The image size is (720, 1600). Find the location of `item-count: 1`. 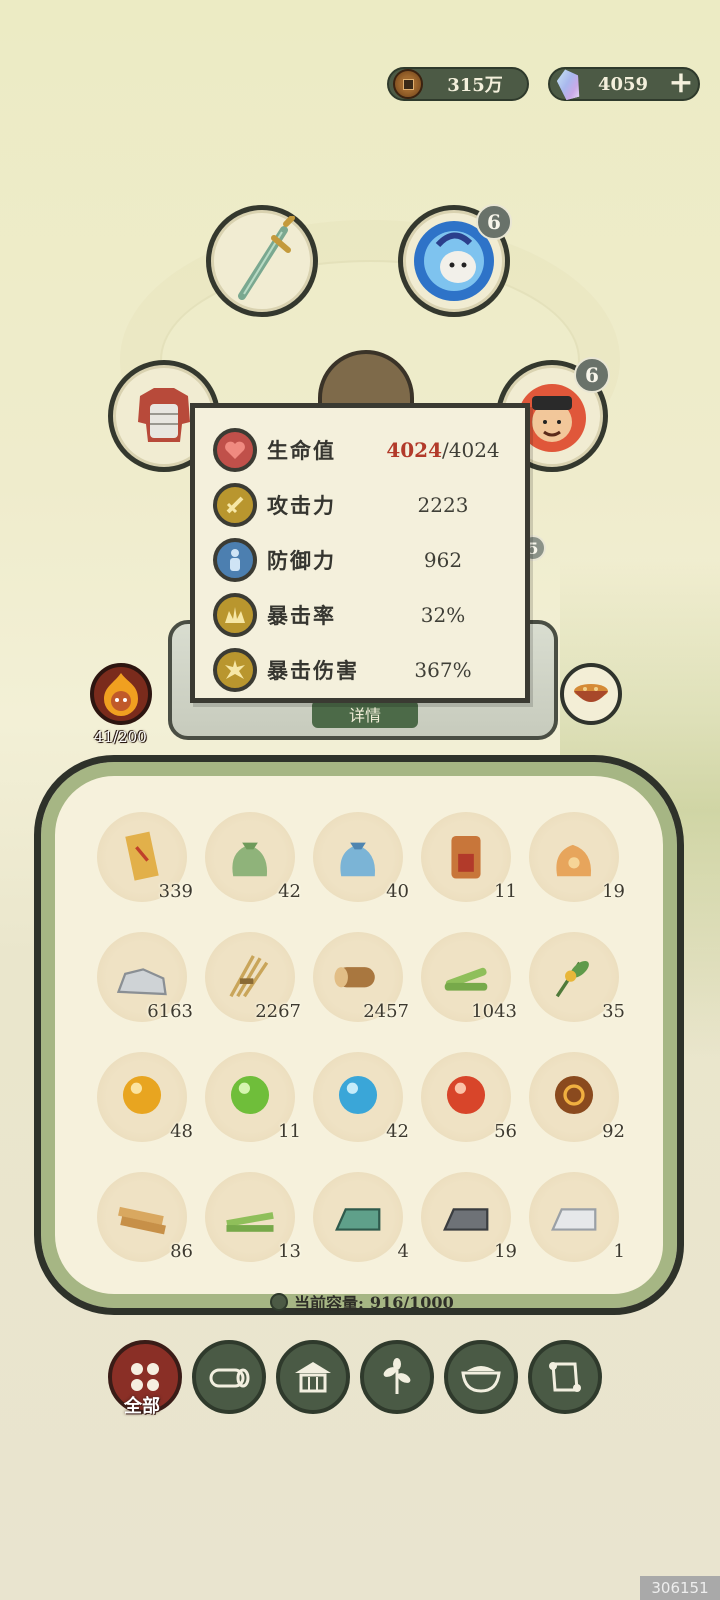

item-count: 1 is located at coordinates (619, 1251).